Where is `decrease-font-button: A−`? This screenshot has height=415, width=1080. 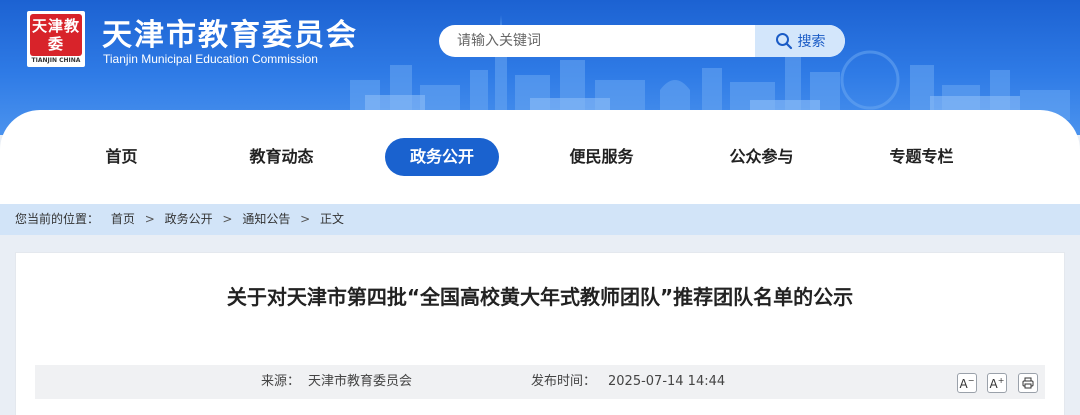 decrease-font-button: A− is located at coordinates (967, 383).